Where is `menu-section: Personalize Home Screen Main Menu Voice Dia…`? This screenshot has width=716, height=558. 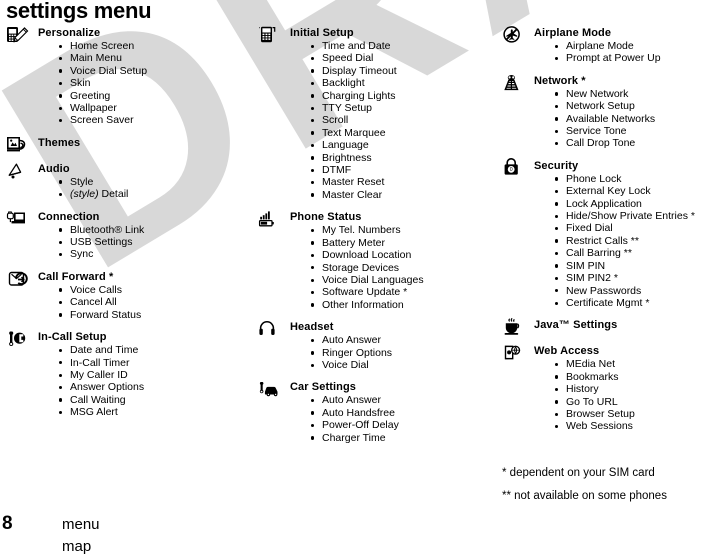
menu-section: Personalize Home Screen Main Menu Voice Dia… is located at coordinates (128, 76).